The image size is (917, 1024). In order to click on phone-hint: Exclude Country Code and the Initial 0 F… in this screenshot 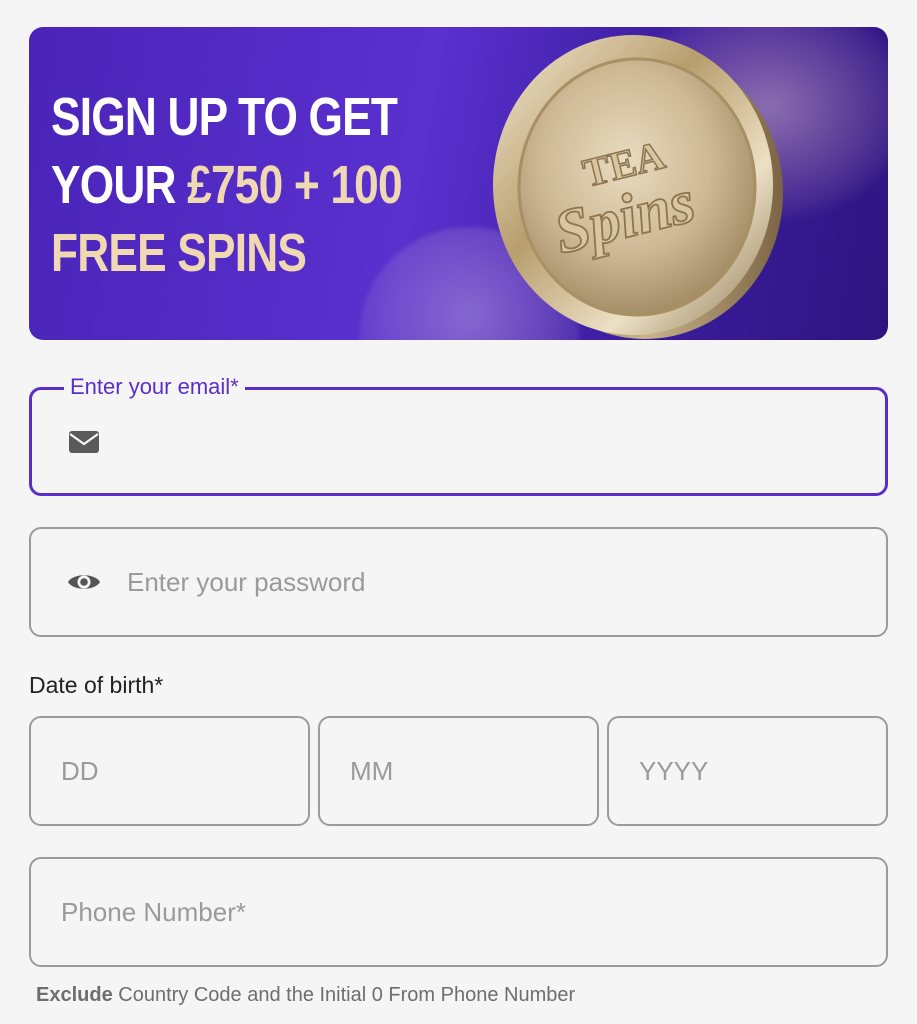, I will do `click(305, 995)`.